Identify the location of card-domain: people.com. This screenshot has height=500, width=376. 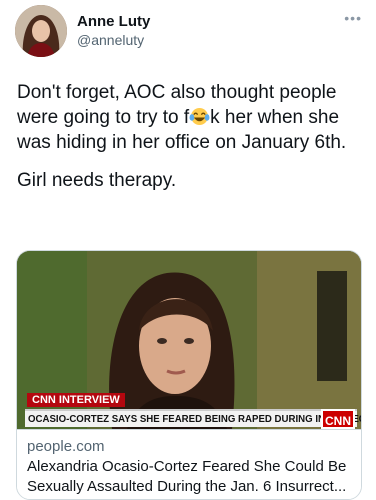
(66, 446).